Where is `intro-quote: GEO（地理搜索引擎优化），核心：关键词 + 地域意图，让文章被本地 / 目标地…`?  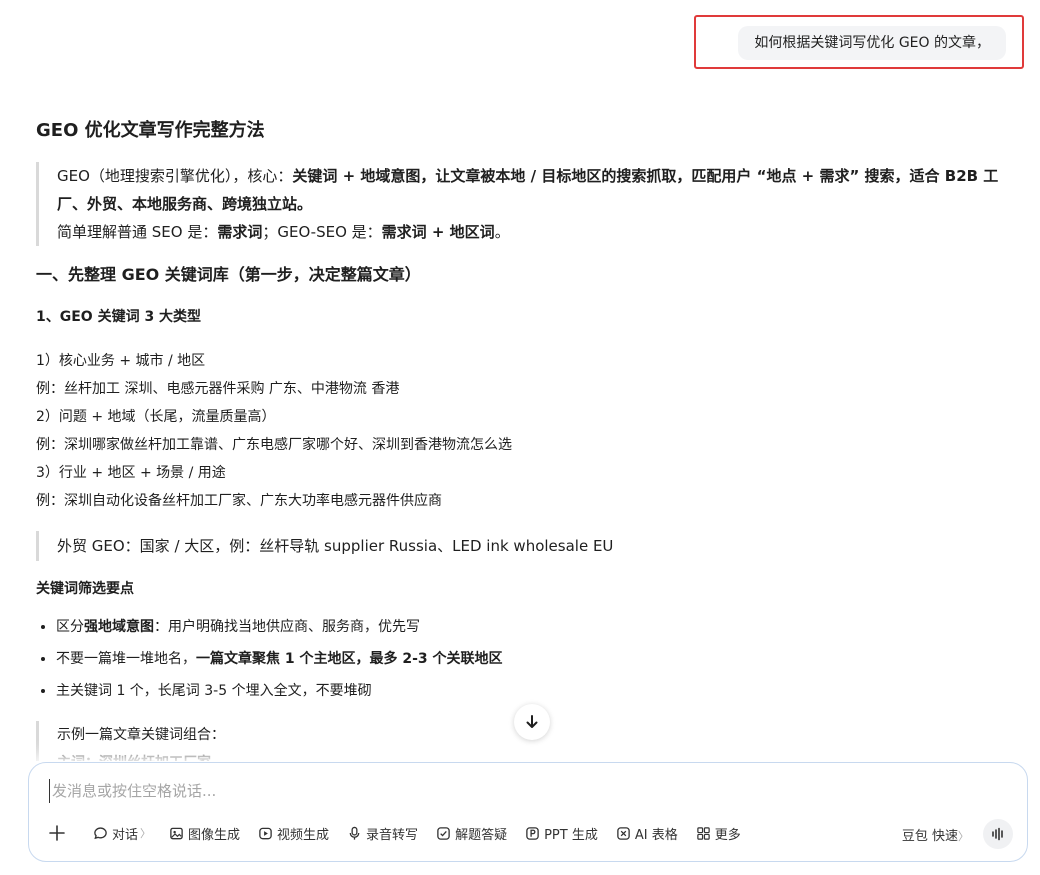
intro-quote: GEO（地理搜索引擎优化），核心：关键词 + 地域意图，让文章被本地 / 目标地… is located at coordinates (521, 204).